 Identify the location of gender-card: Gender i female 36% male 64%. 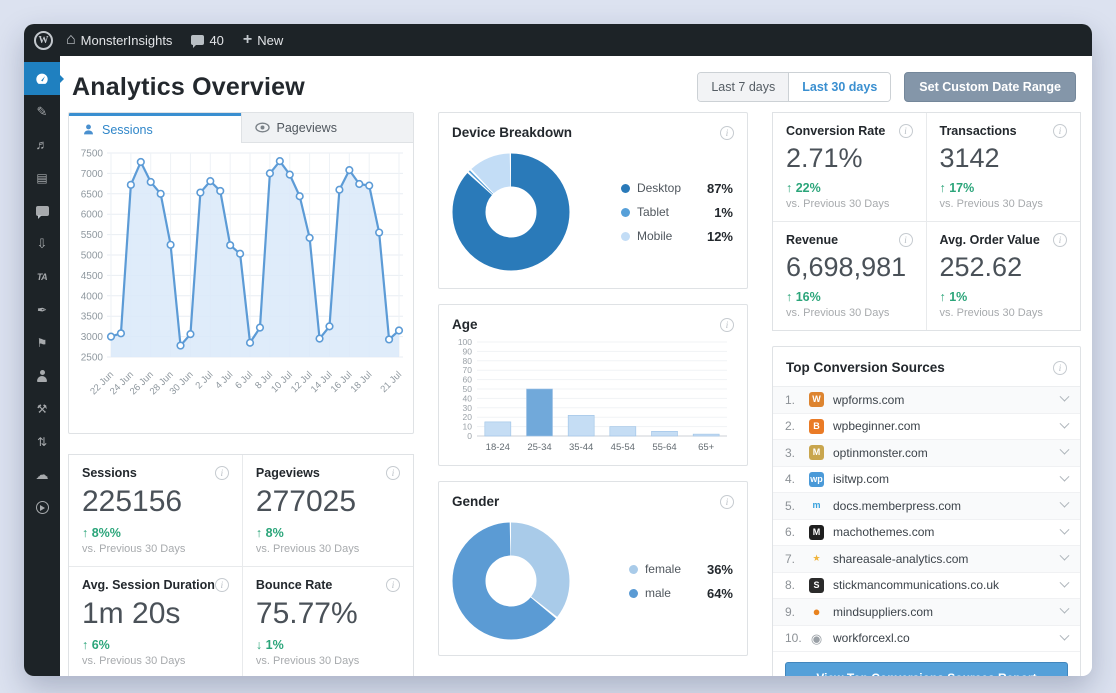
(593, 568).